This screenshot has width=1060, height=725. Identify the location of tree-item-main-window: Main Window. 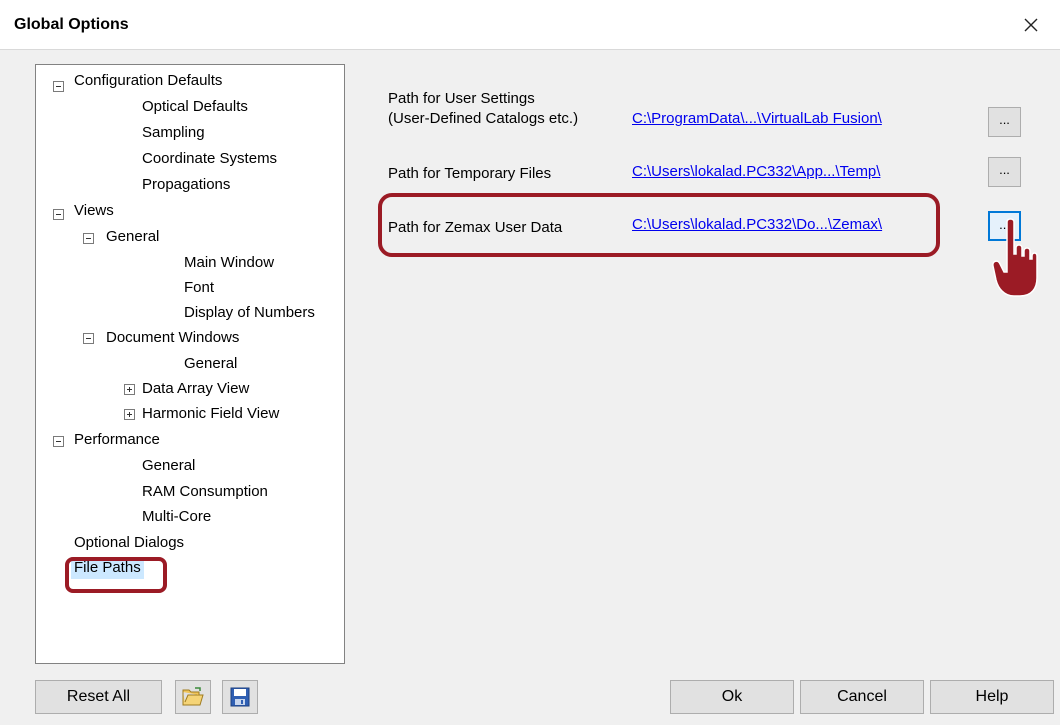
(229, 263).